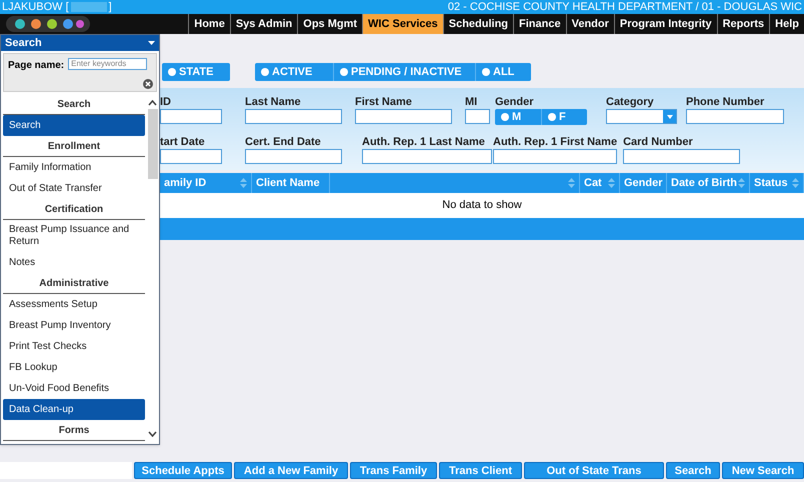  I want to click on menu-item: Un-Void Food Benefits, so click(74, 388).